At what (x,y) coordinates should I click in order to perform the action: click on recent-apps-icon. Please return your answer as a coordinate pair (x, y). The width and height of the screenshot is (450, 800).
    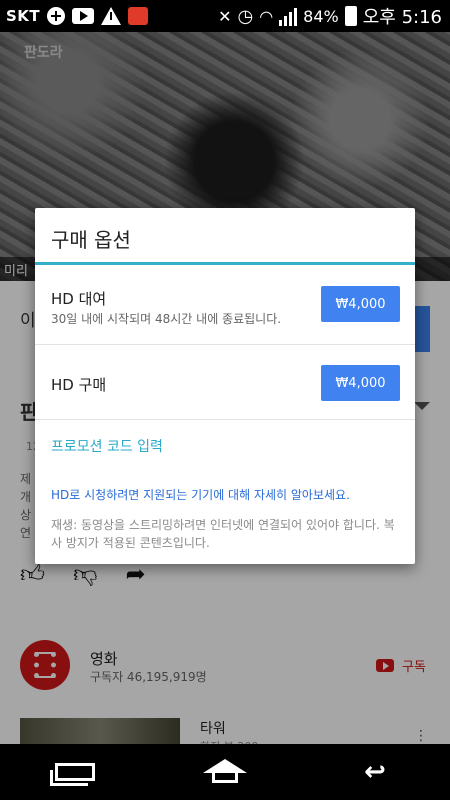
    Looking at the image, I should click on (72, 774).